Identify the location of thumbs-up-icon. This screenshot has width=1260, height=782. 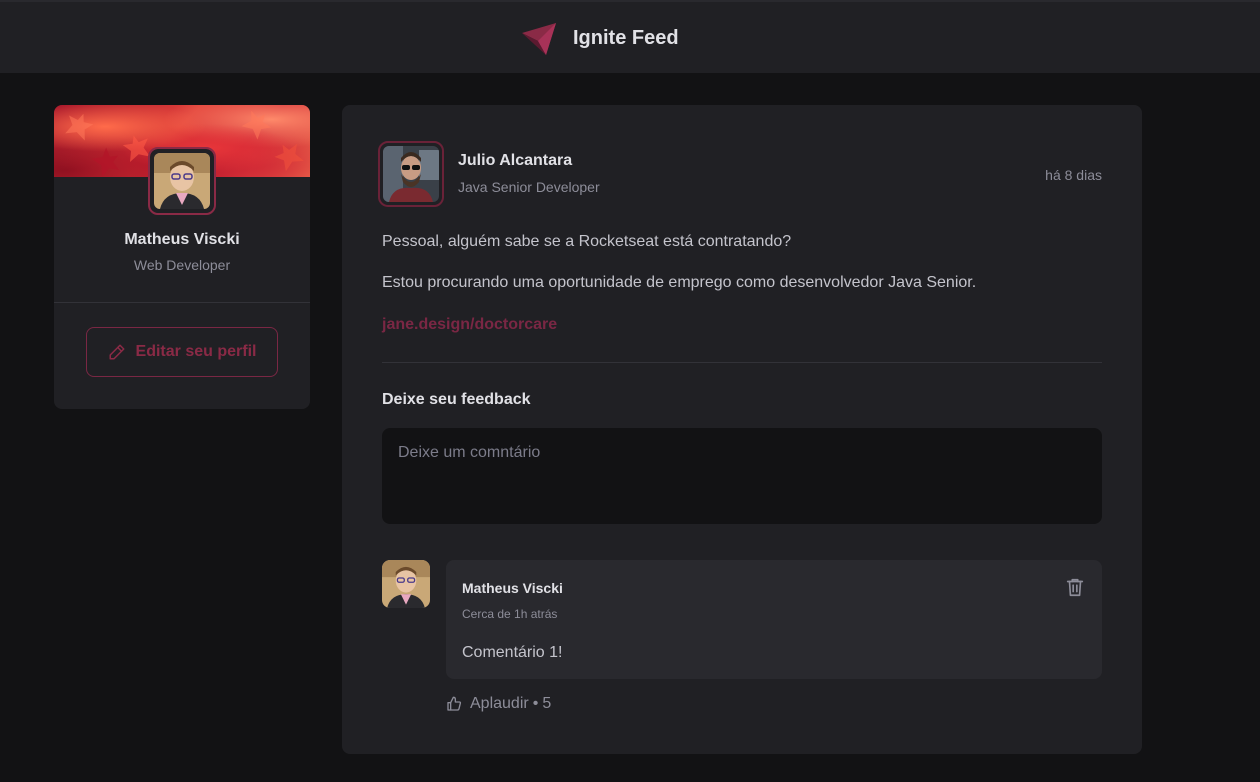
(454, 703).